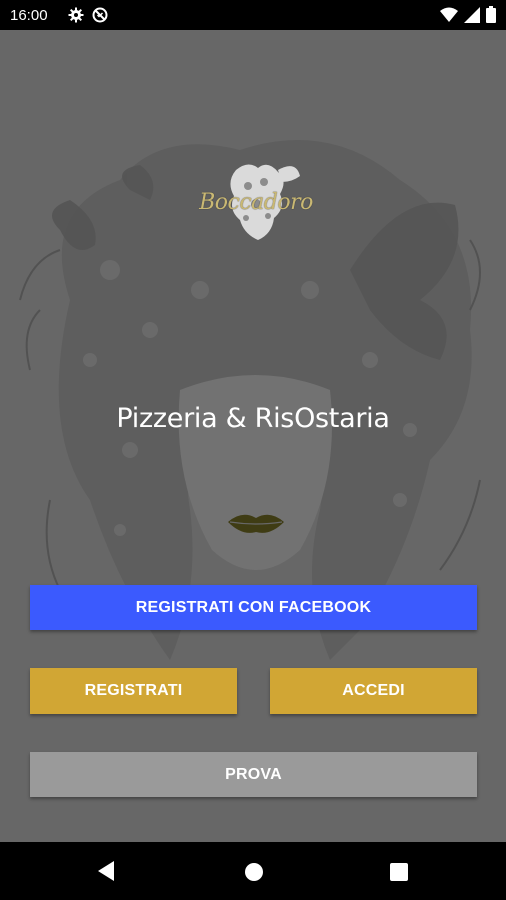 This screenshot has height=900, width=506. What do you see at coordinates (256, 523) in the screenshot?
I see `lips-illustration` at bounding box center [256, 523].